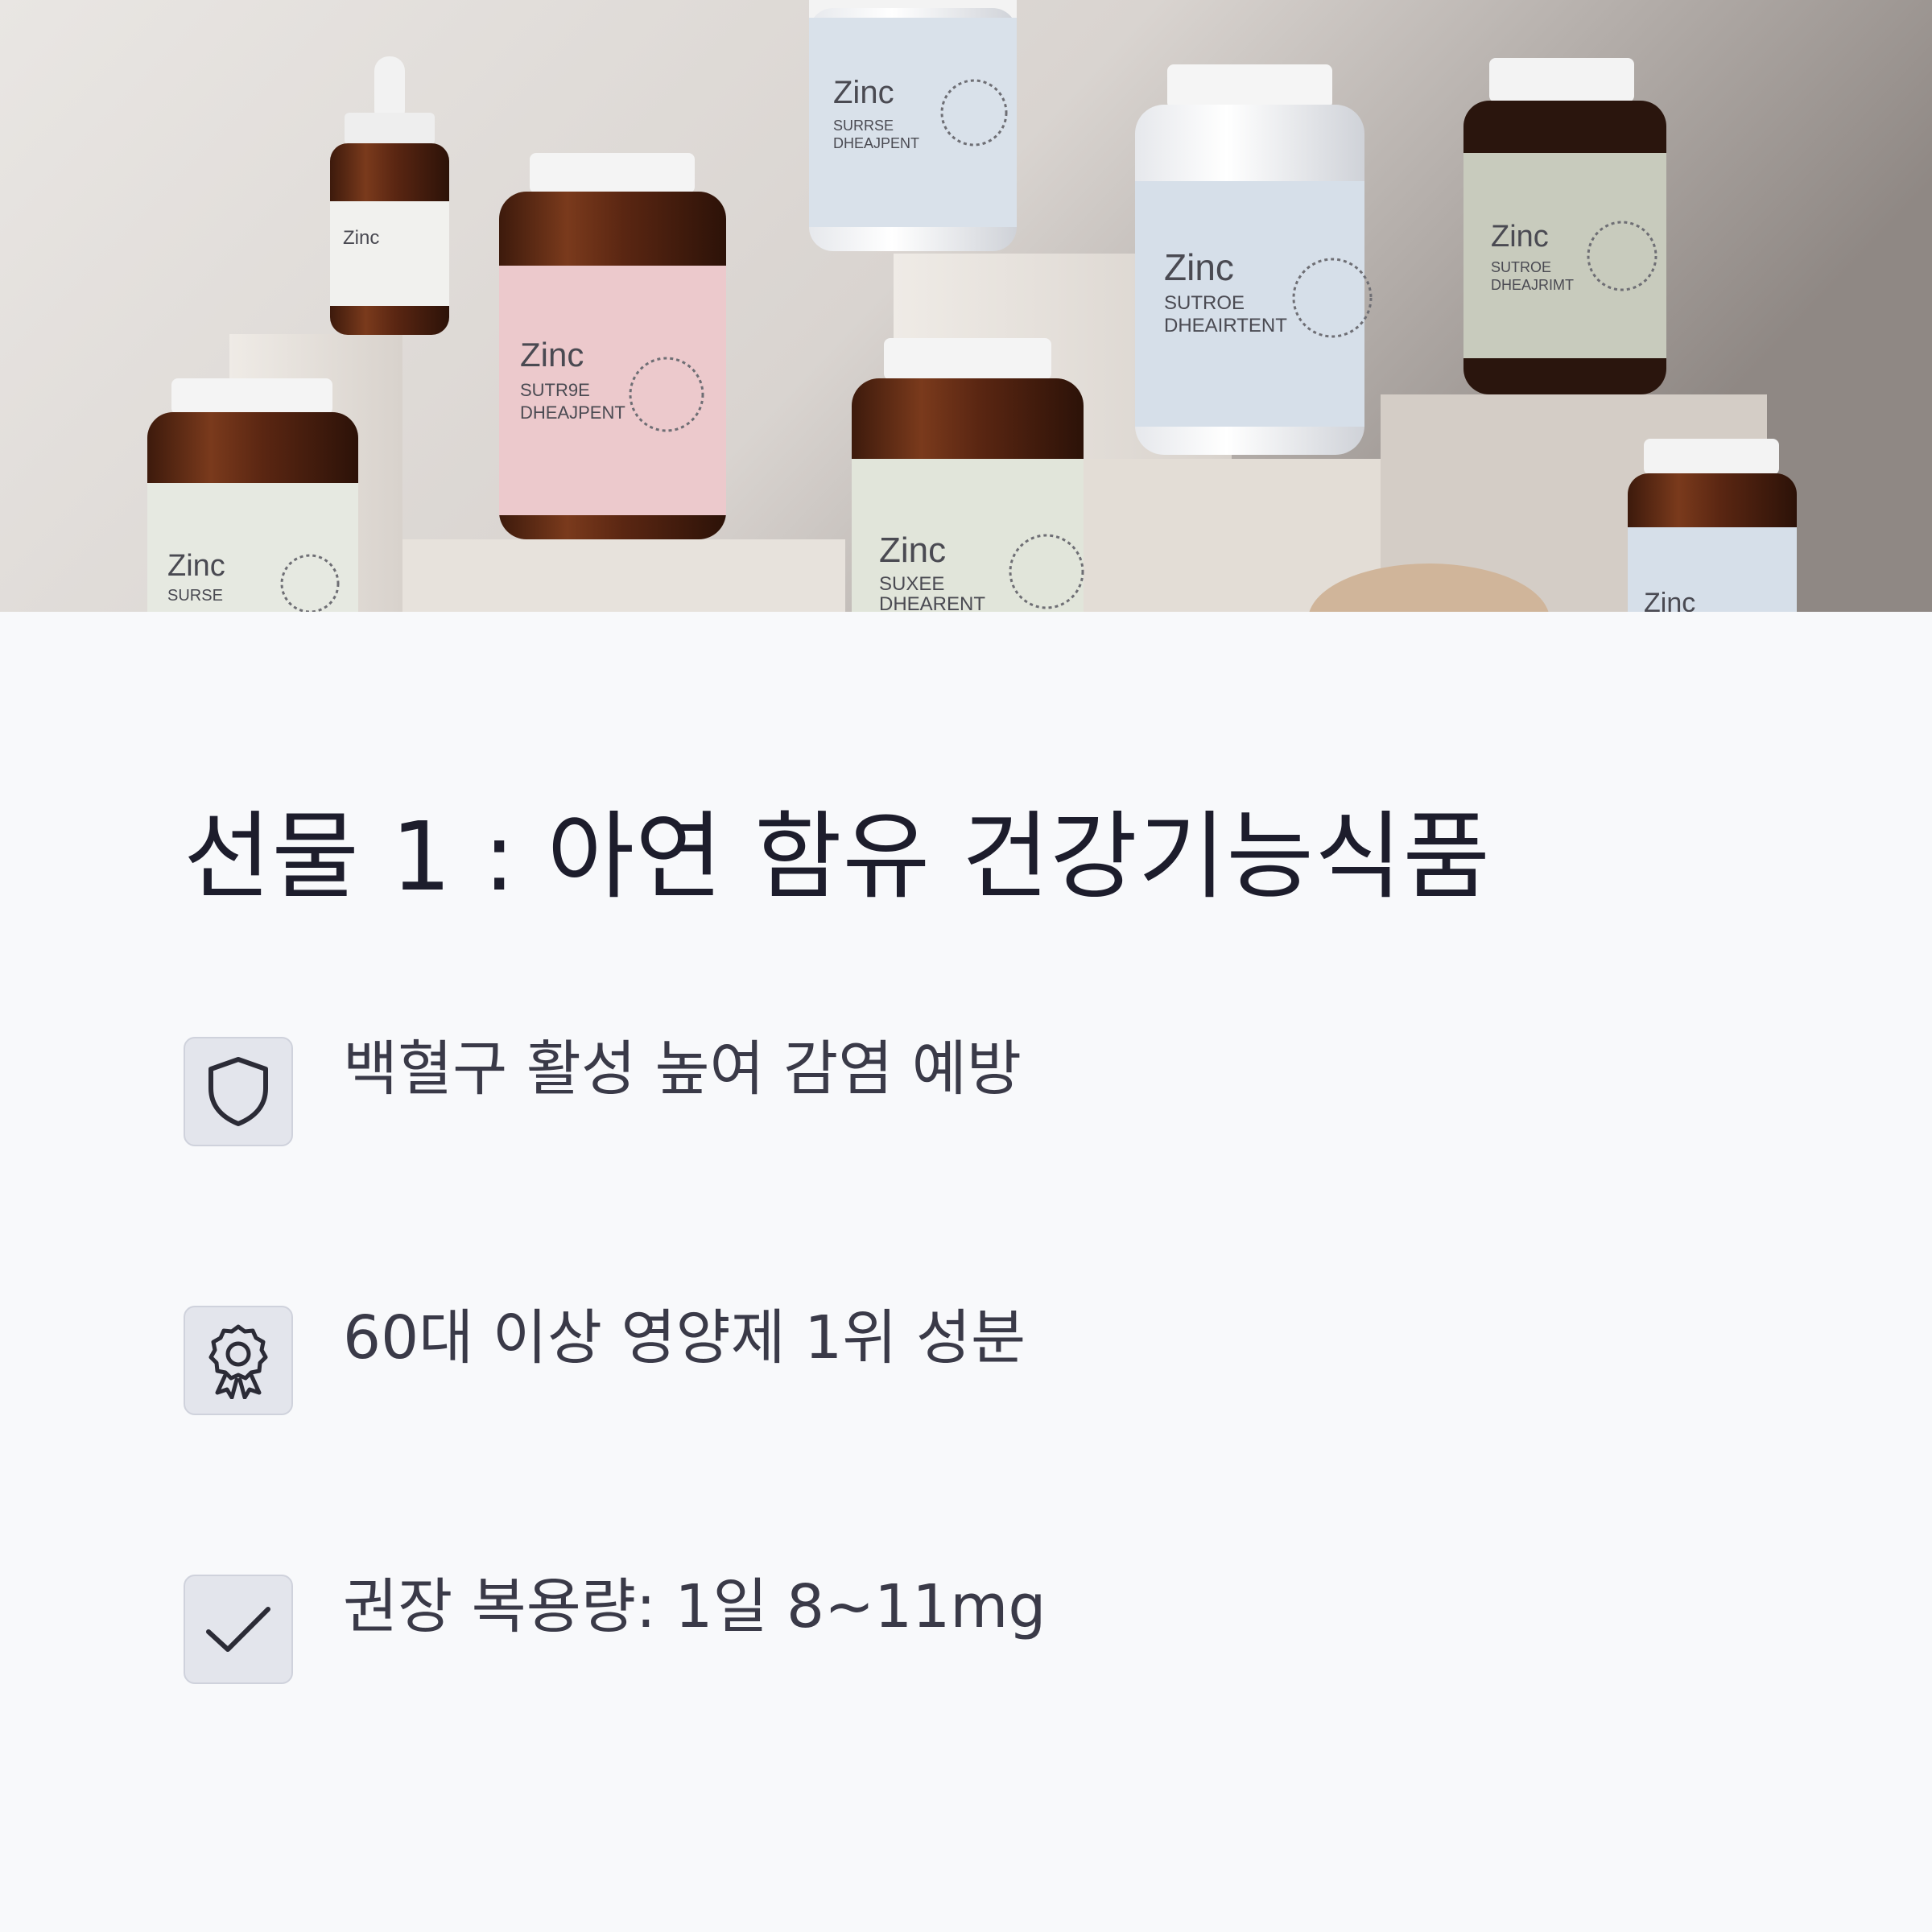 This screenshot has width=1932, height=1932. I want to click on bottle-line: DHEAJRIMT, so click(1532, 285).